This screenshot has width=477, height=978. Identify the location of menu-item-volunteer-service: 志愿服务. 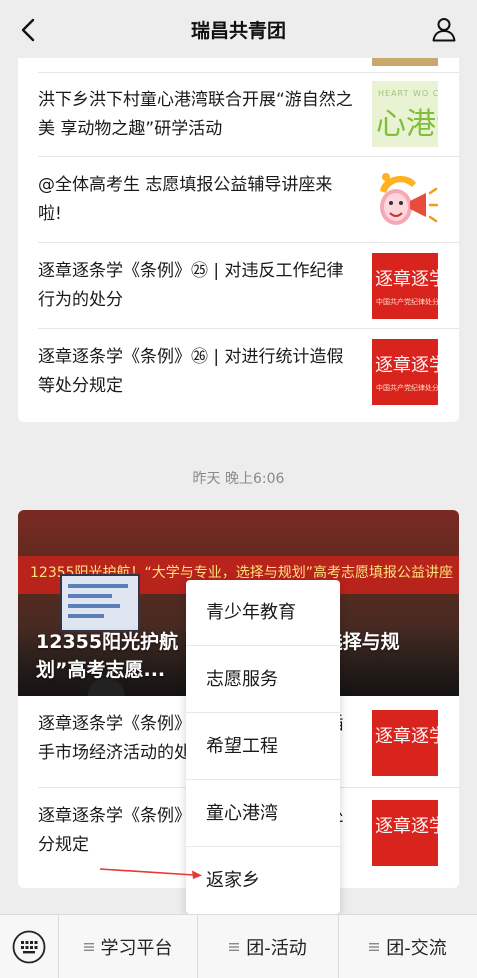
(263, 680).